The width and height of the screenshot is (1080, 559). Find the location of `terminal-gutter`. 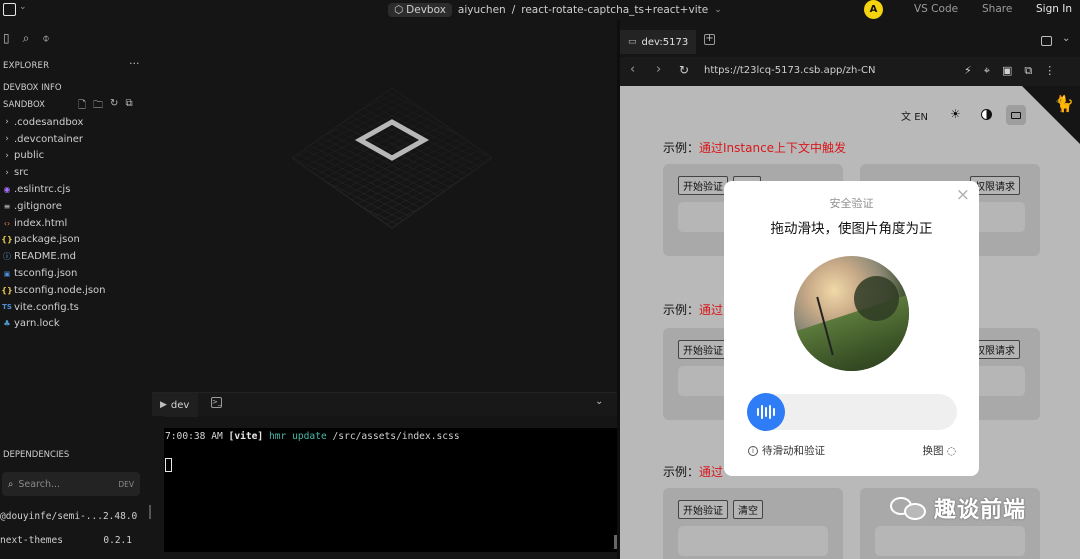

terminal-gutter is located at coordinates (158, 487).